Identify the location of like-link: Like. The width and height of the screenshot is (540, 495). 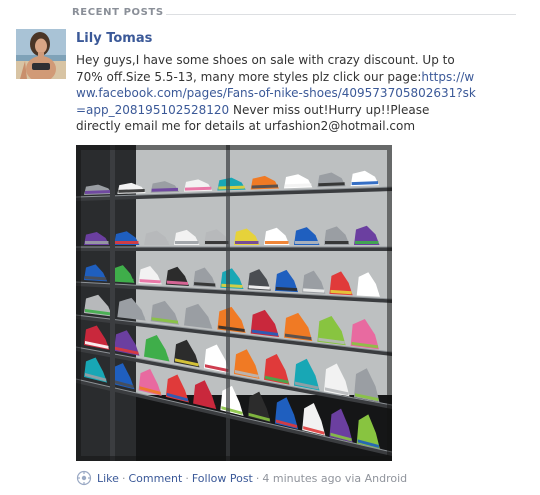
(108, 478).